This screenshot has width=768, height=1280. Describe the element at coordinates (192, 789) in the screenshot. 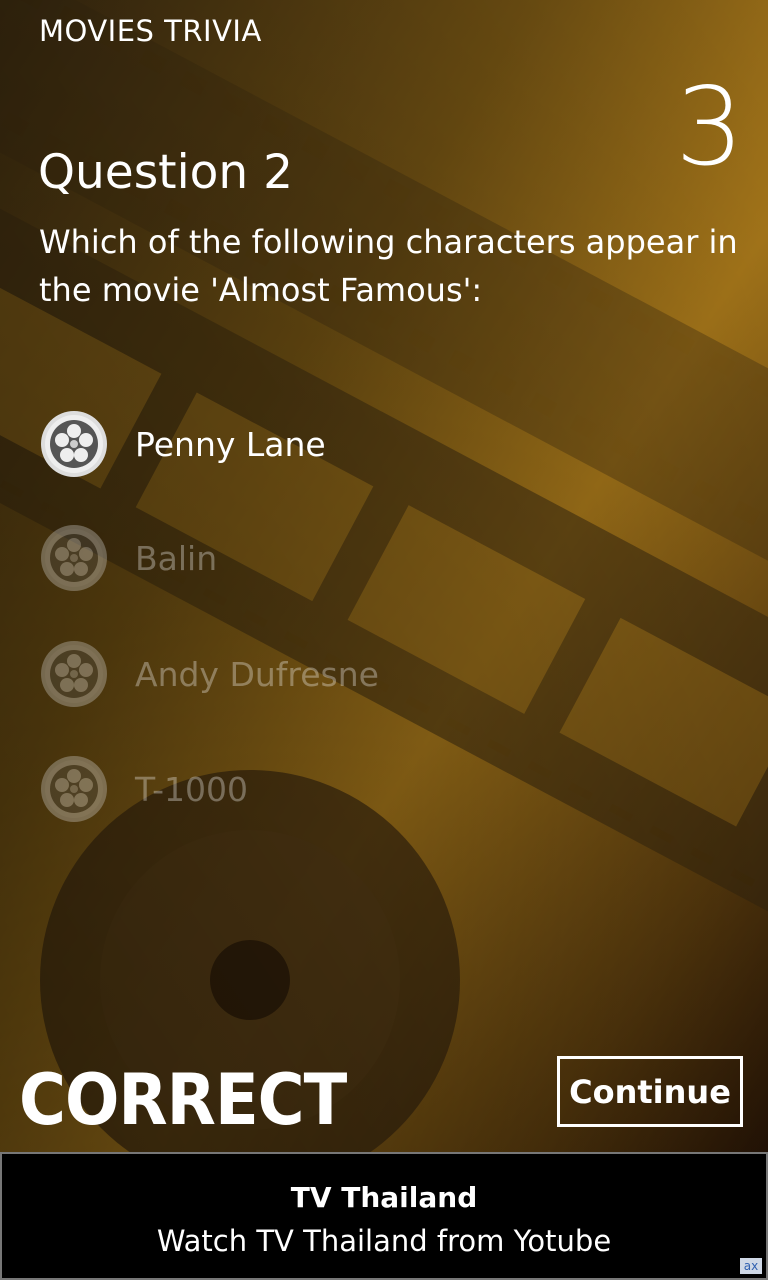

I see `answer-label: T-1000` at that location.